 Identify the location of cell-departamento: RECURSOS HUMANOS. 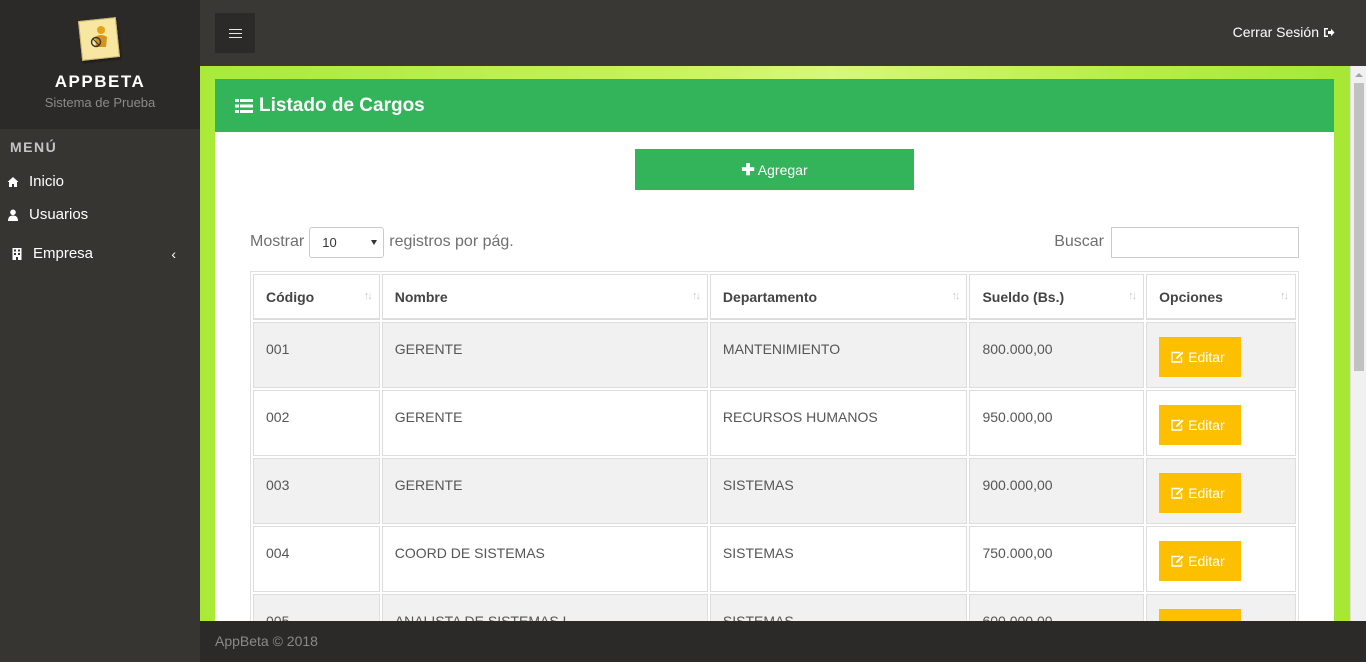
(838, 423).